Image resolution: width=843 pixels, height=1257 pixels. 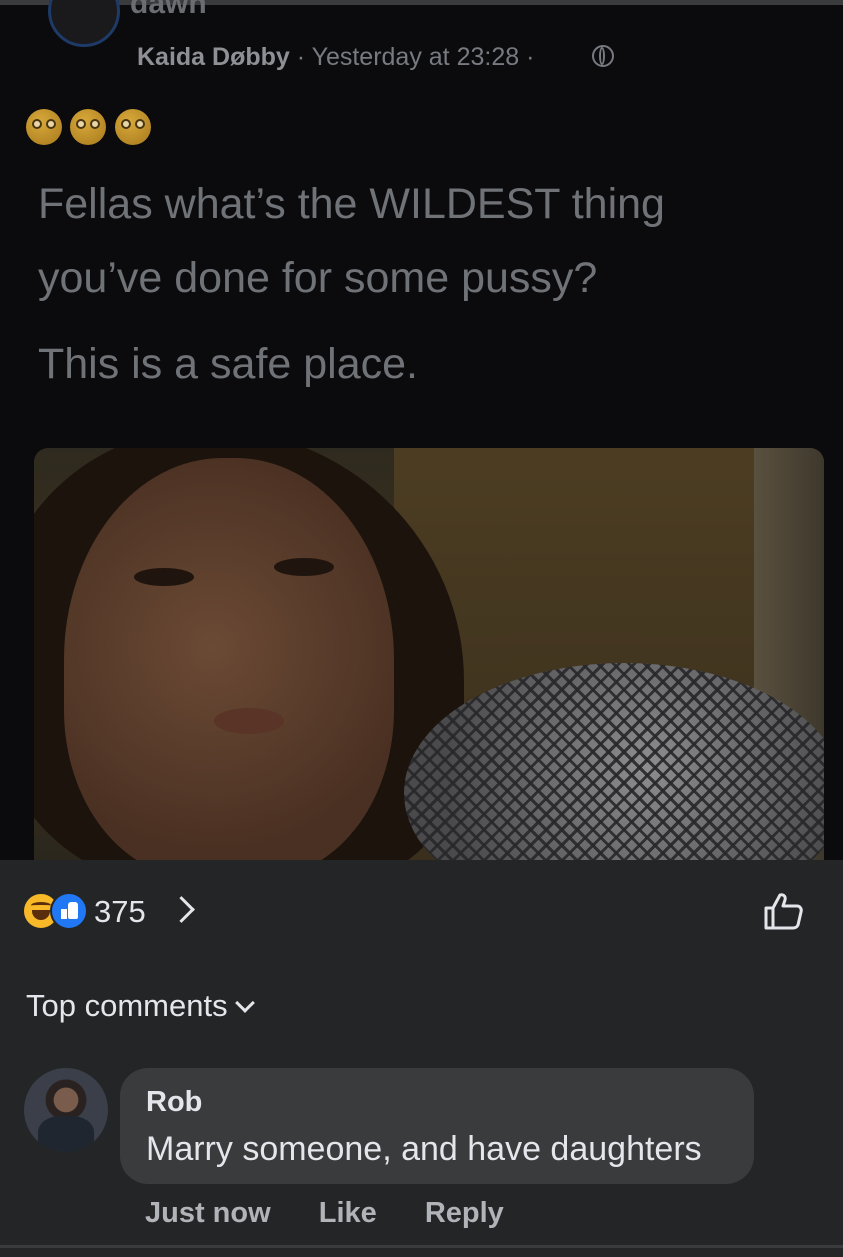 I want to click on top-comments-selector: Top comments, so click(x=140, y=1006).